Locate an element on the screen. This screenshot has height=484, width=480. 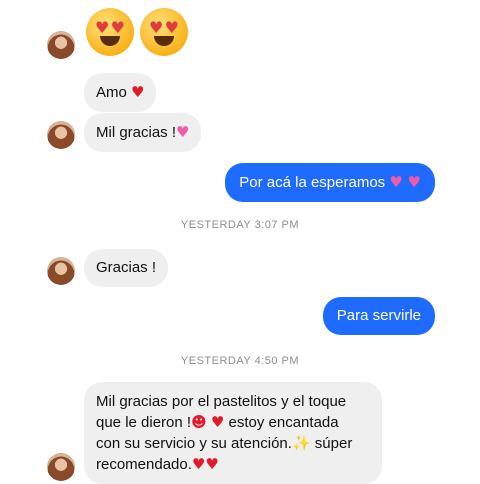
message-text: Mil gracias ! is located at coordinates (136, 132).